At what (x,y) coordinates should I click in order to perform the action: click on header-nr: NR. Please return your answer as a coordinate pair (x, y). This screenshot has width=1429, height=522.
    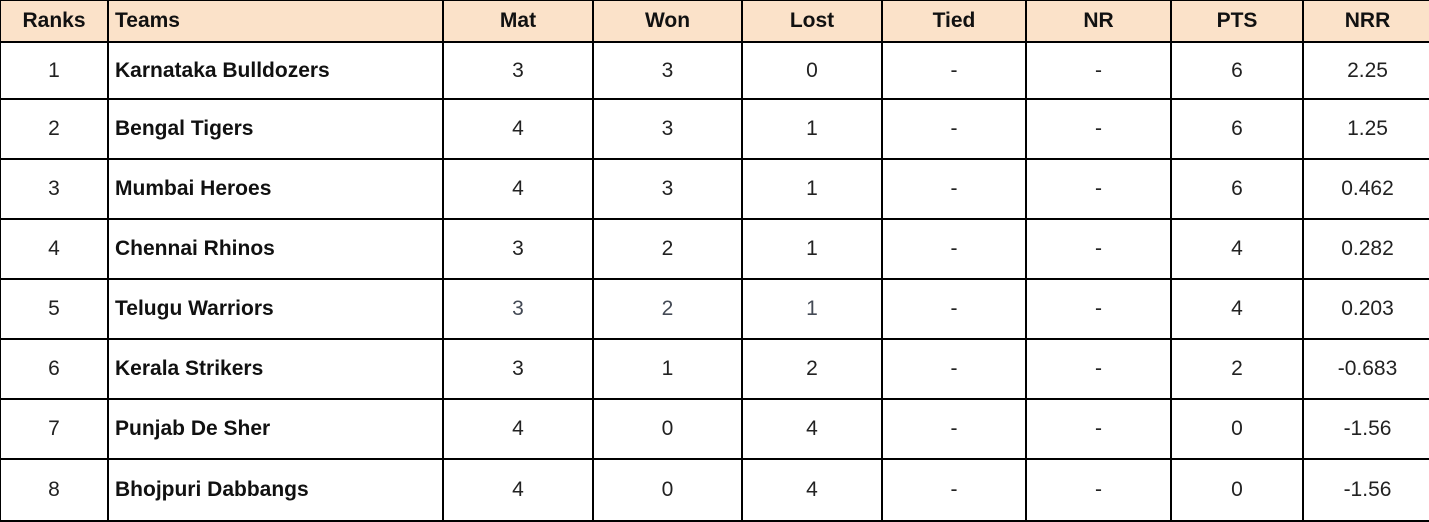
    Looking at the image, I should click on (1098, 21).